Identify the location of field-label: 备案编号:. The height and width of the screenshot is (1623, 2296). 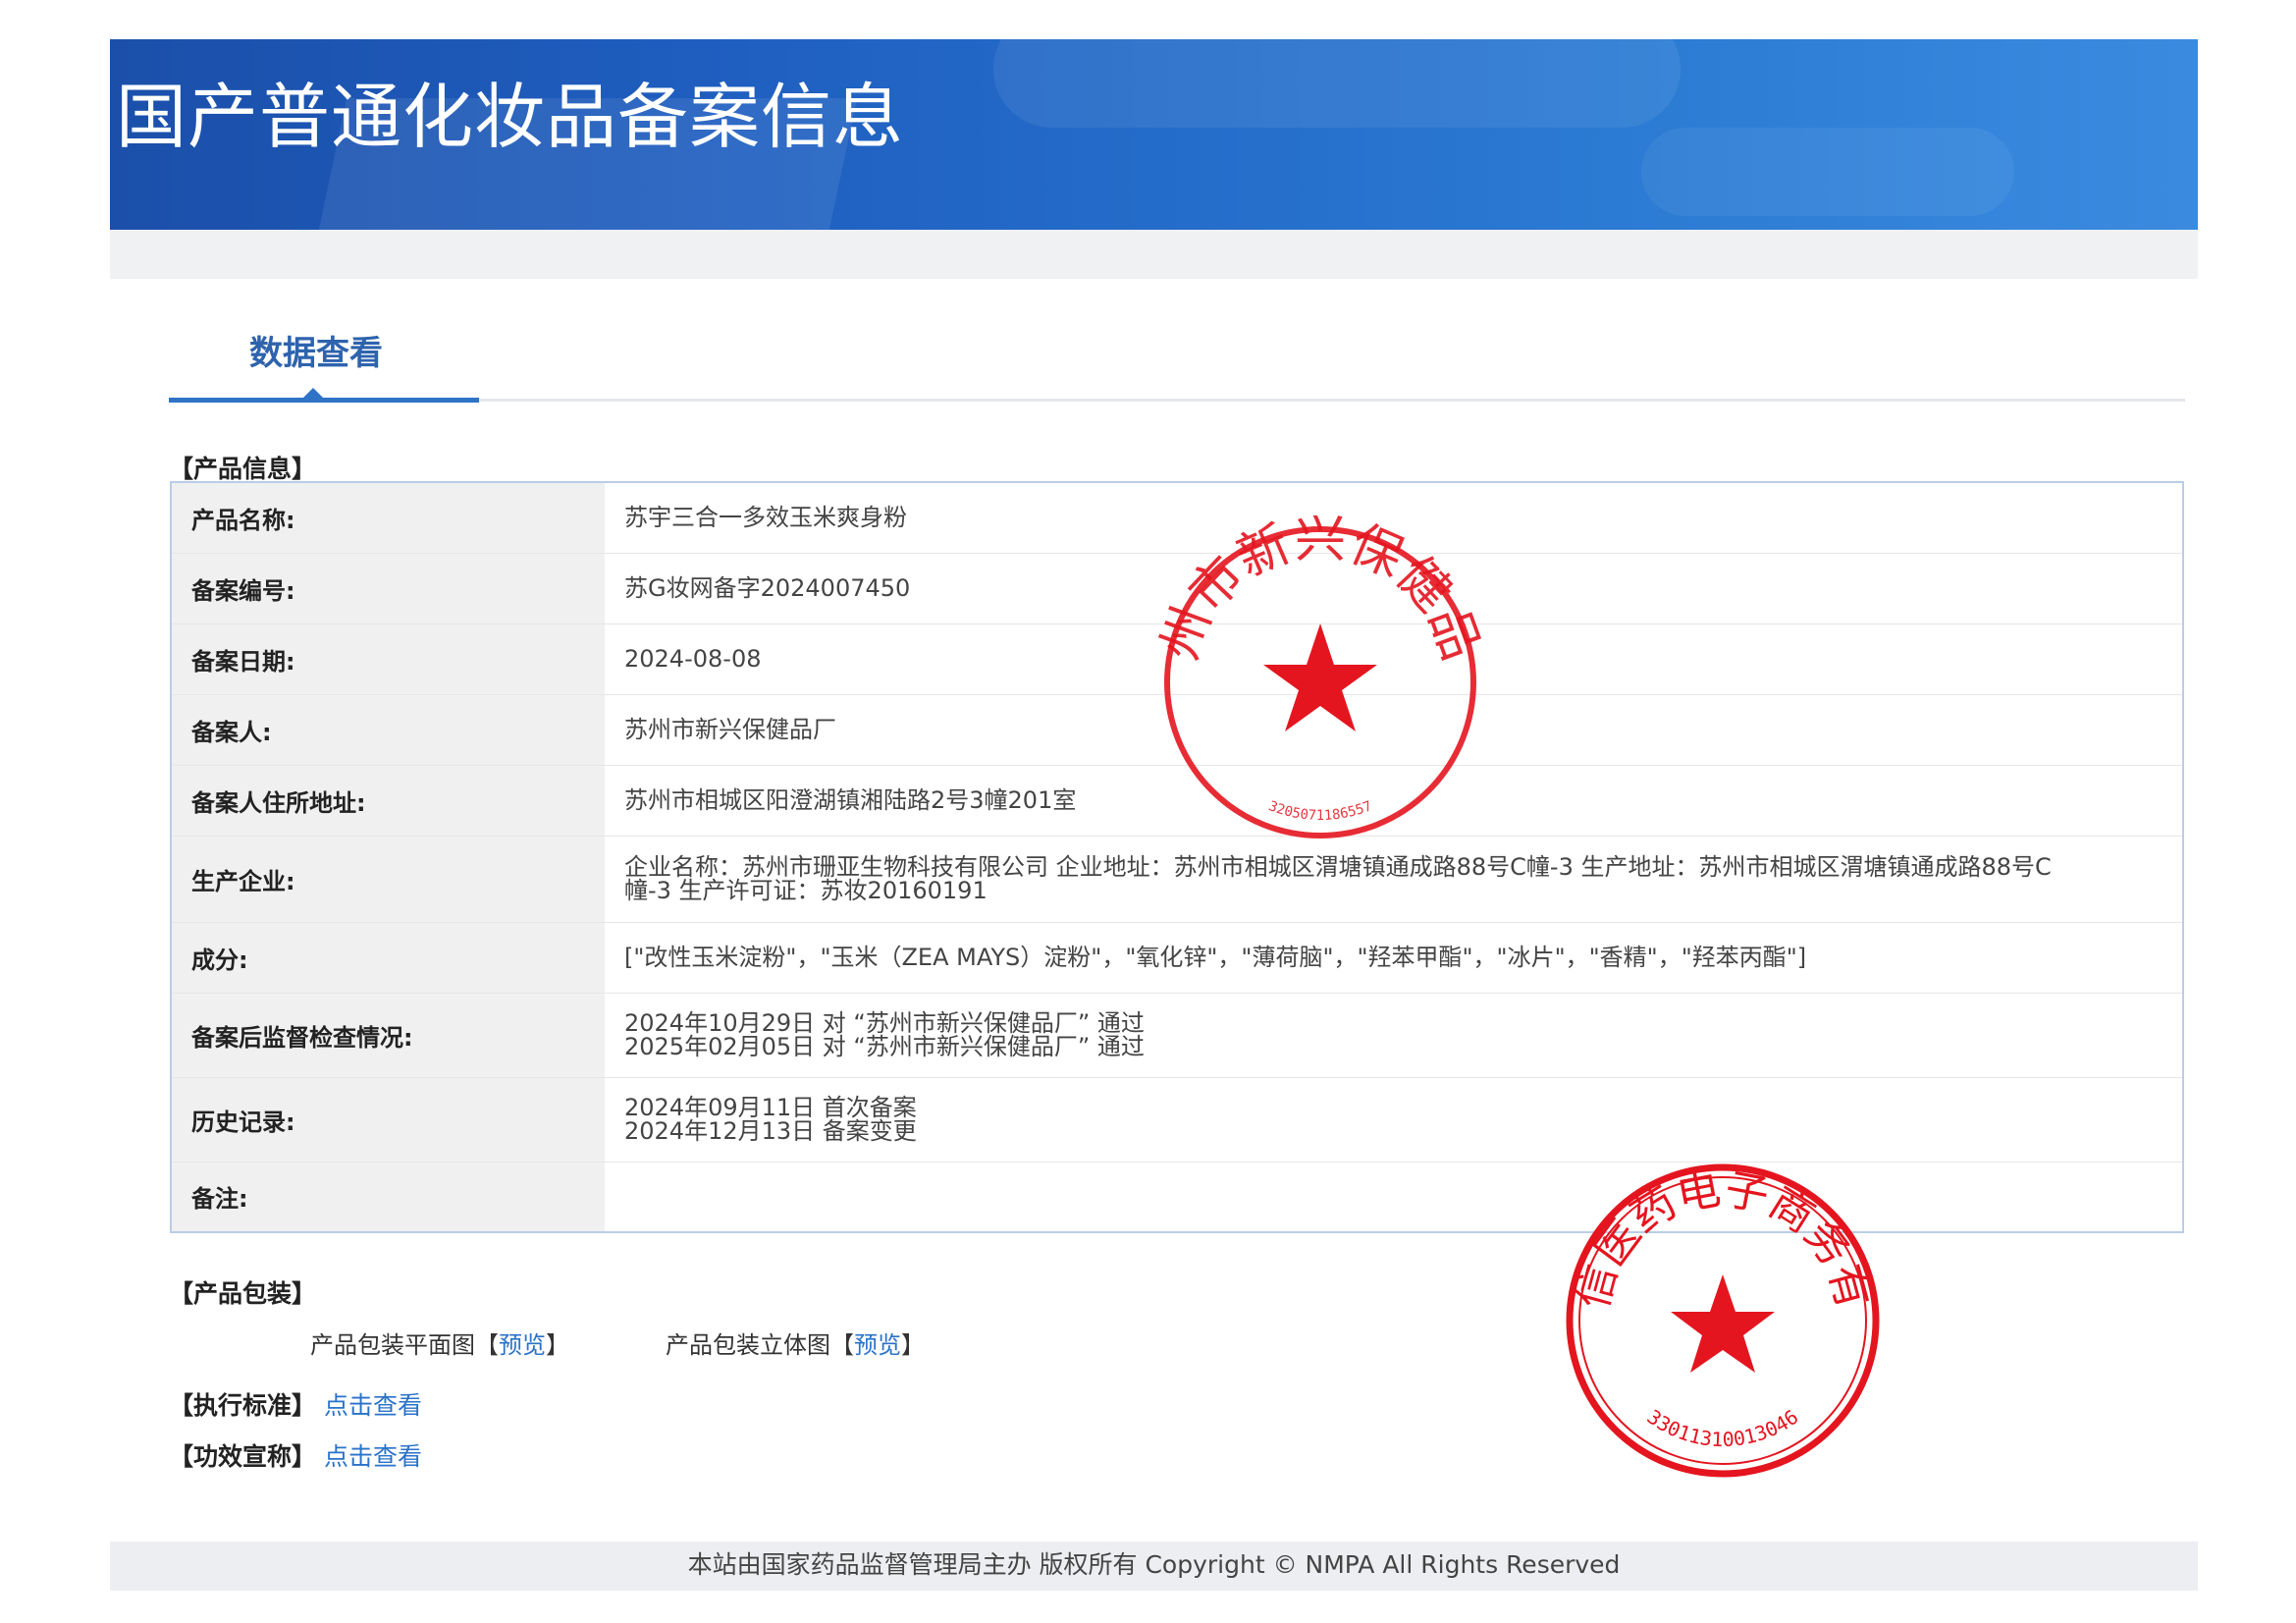
(388, 588).